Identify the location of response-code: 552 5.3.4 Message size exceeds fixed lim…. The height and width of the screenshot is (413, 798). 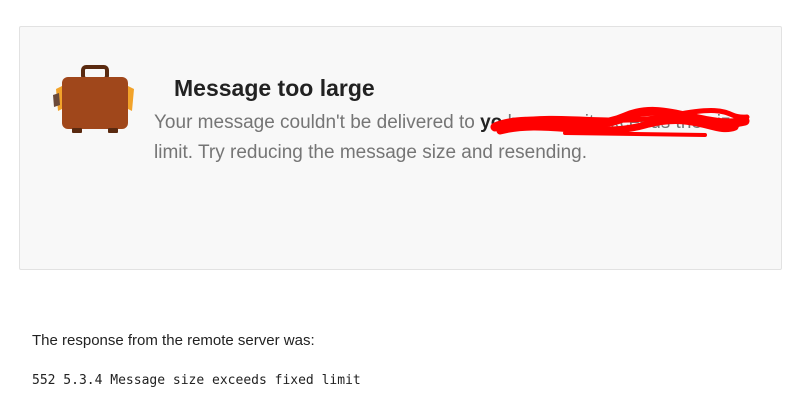
(196, 380).